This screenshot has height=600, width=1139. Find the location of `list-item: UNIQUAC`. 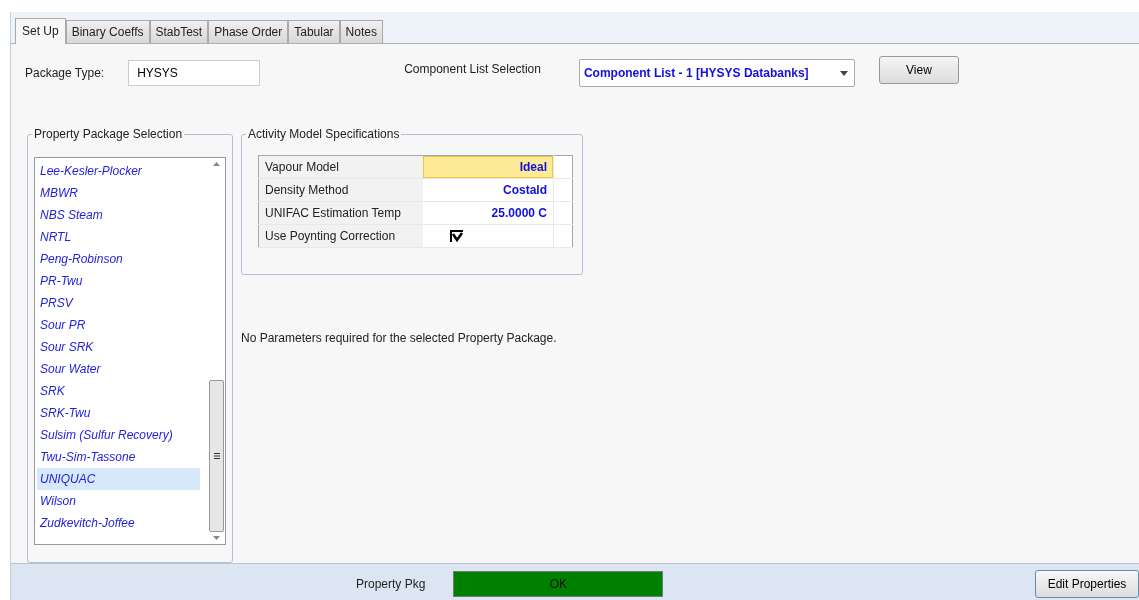

list-item: UNIQUAC is located at coordinates (118, 479).